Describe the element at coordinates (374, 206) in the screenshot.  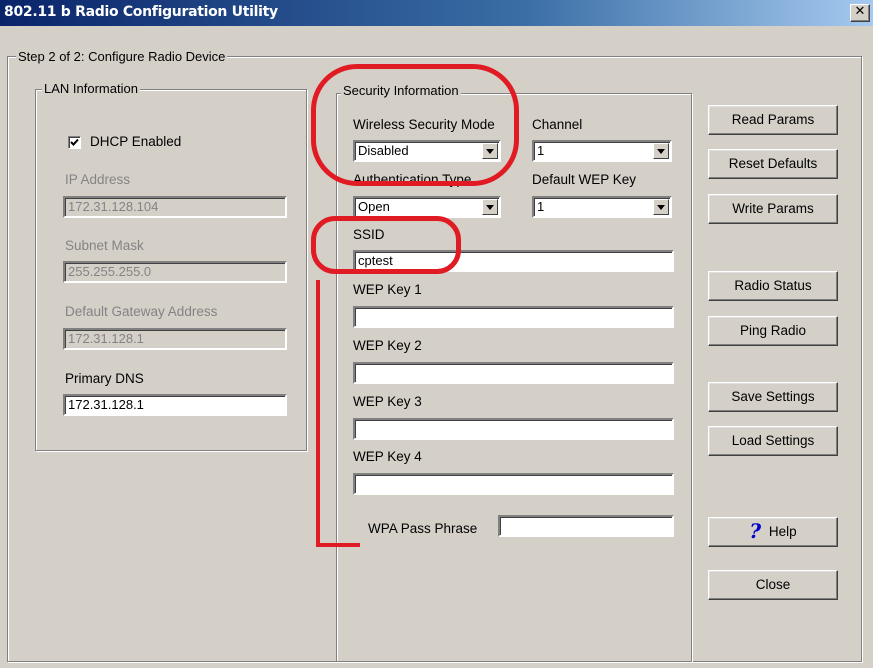
I see `authentication-type-value: Open` at that location.